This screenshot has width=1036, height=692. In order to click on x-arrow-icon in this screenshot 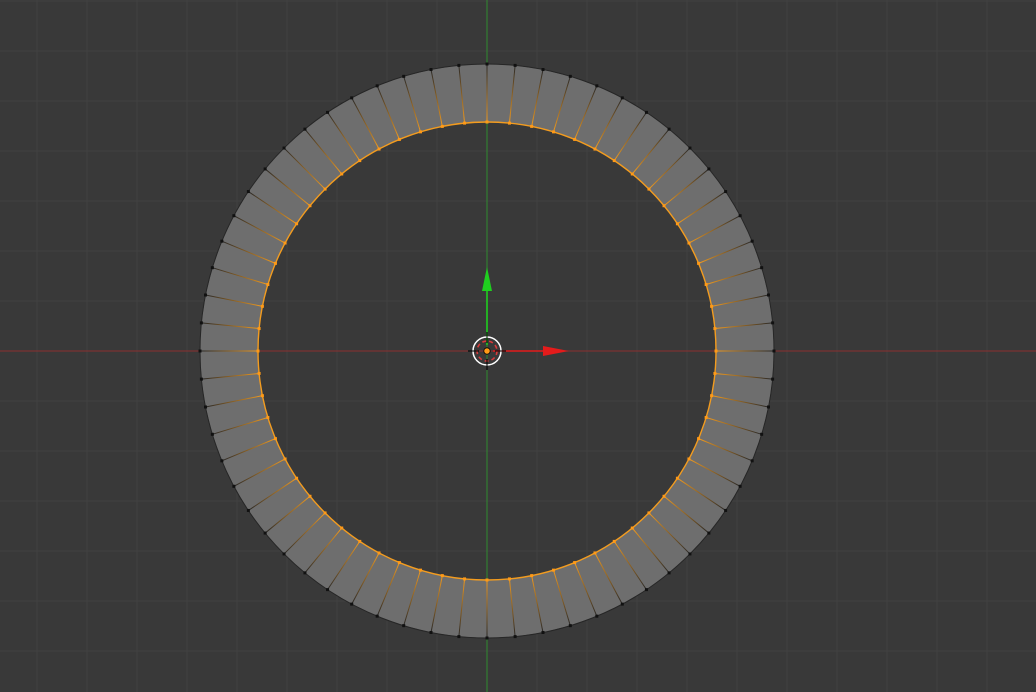, I will do `click(556, 351)`.